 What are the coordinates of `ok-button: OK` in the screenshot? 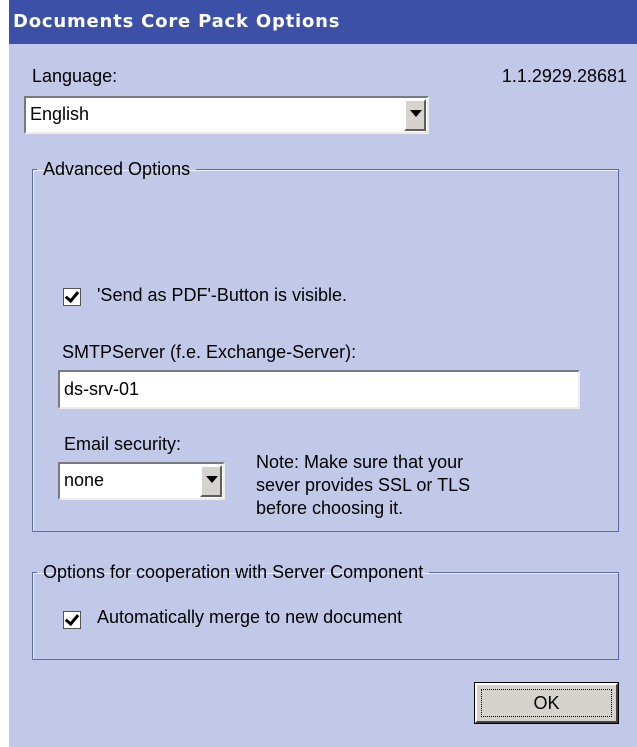 It's located at (546, 703).